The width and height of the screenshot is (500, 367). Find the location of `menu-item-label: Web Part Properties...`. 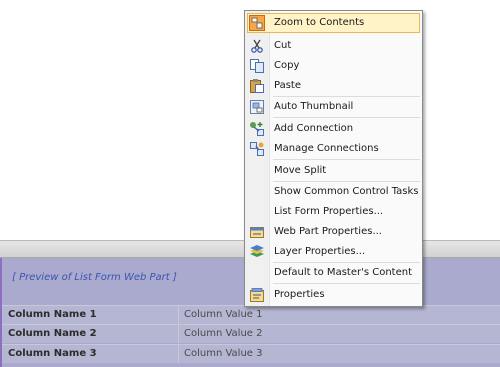

menu-item-label: Web Part Properties... is located at coordinates (328, 231).